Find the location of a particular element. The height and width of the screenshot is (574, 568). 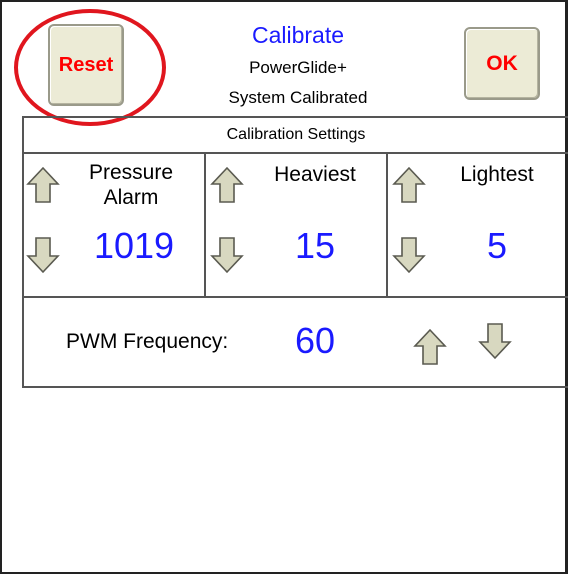

calibration-status: System Calibrated is located at coordinates (298, 97).